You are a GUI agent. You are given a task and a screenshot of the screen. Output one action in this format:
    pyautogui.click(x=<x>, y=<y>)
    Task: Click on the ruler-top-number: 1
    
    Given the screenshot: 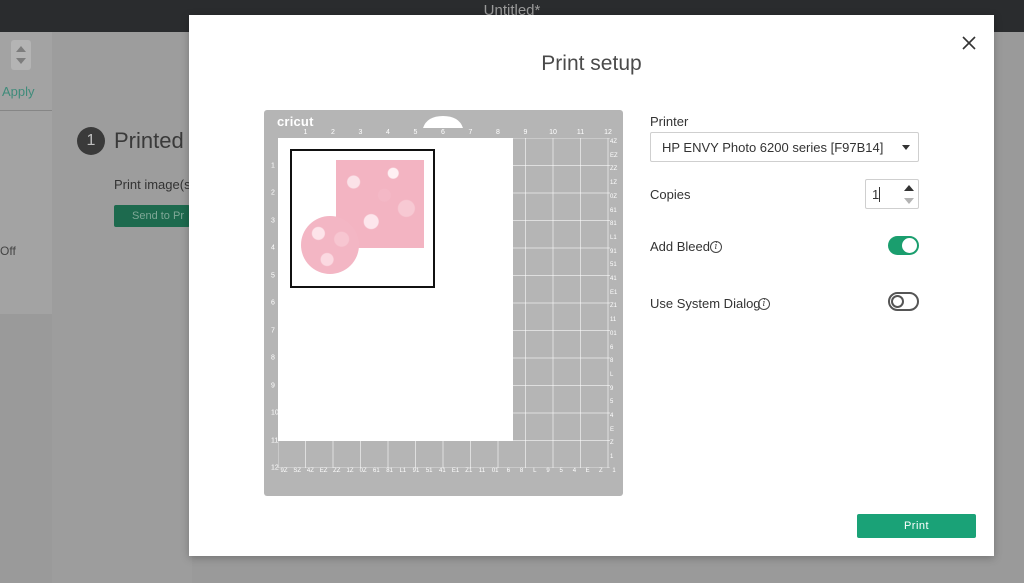 What is the action you would take?
    pyautogui.click(x=305, y=132)
    